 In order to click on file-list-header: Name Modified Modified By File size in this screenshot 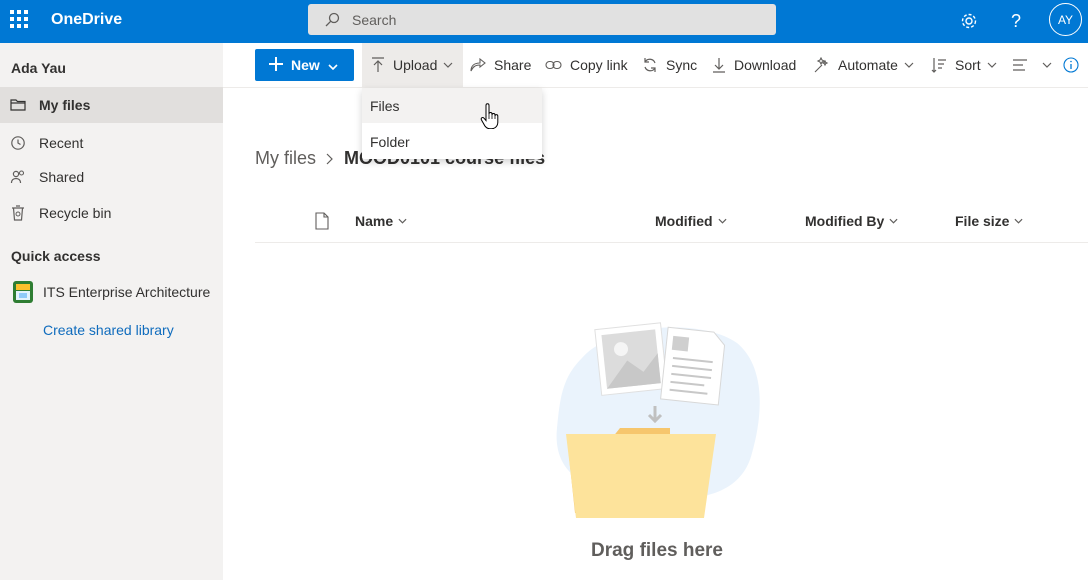, I will do `click(671, 221)`.